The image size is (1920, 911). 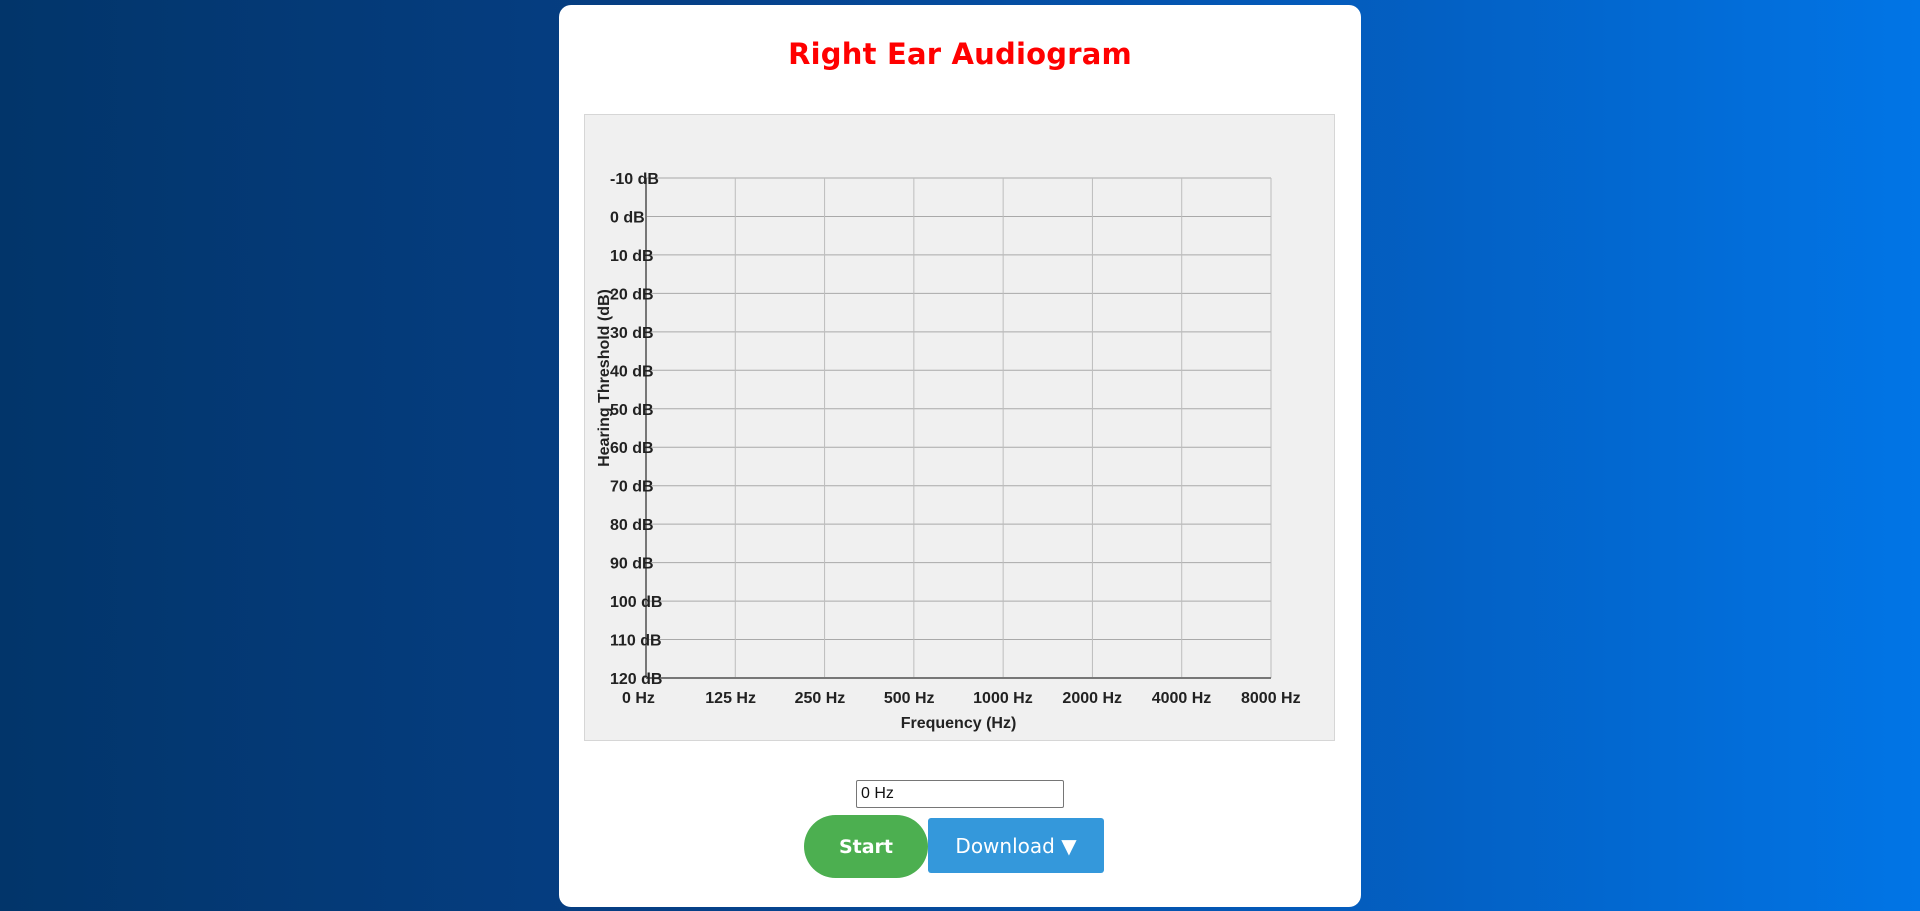 What do you see at coordinates (1182, 698) in the screenshot?
I see `x-tick-label: 4000 Hz` at bounding box center [1182, 698].